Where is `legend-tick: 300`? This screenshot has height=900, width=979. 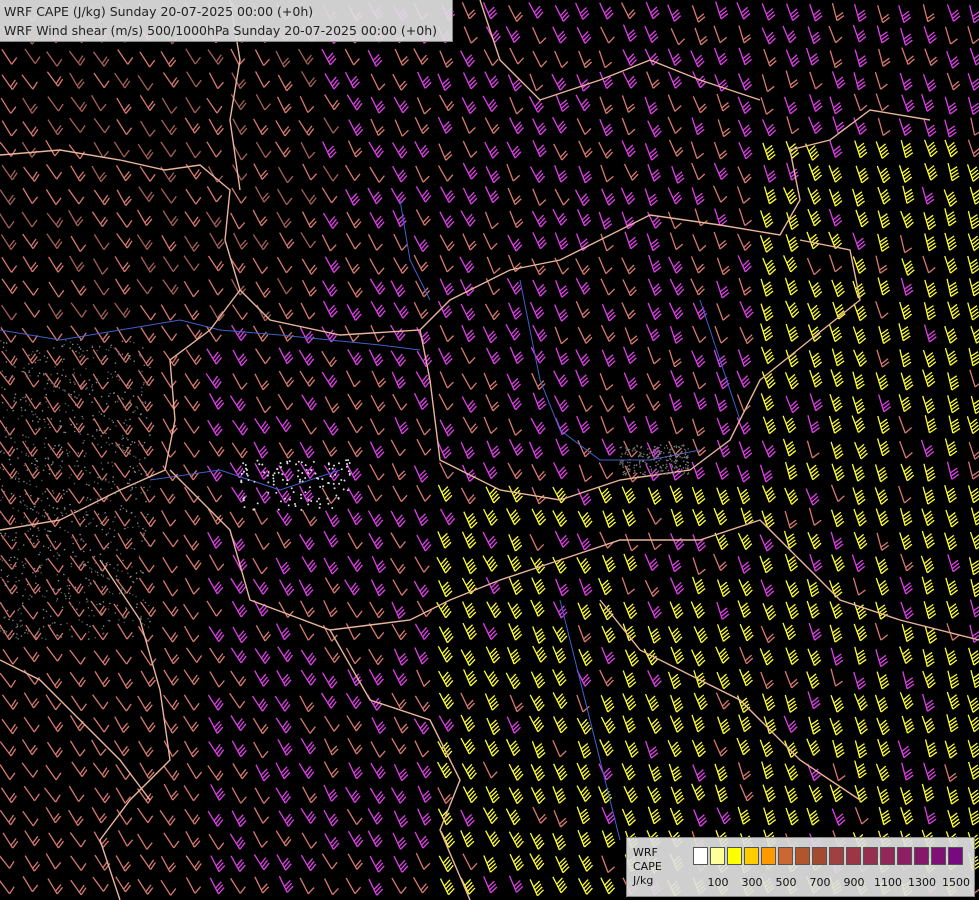 legend-tick: 300 is located at coordinates (752, 882).